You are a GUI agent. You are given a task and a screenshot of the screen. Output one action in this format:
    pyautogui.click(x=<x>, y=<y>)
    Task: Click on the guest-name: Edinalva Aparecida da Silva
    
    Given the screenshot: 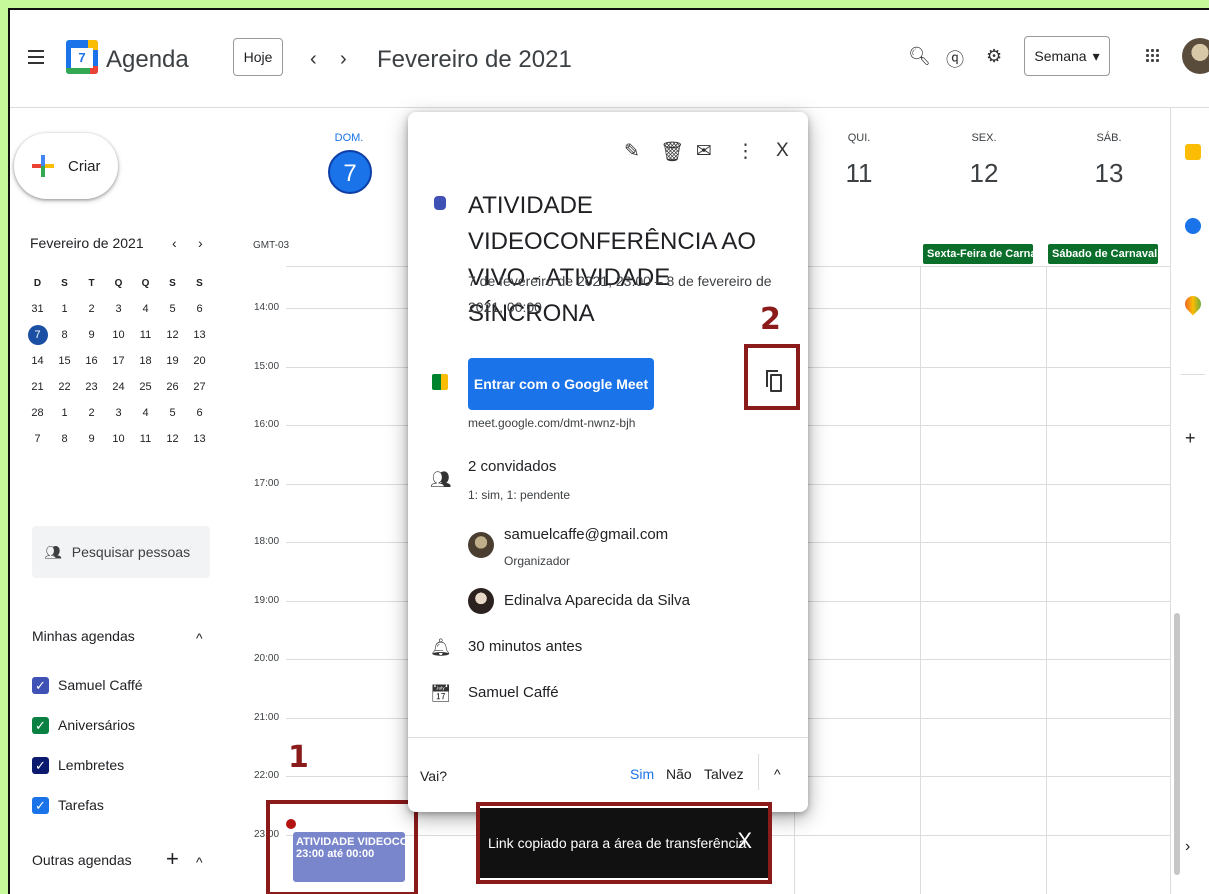 What is the action you would take?
    pyautogui.click(x=597, y=600)
    